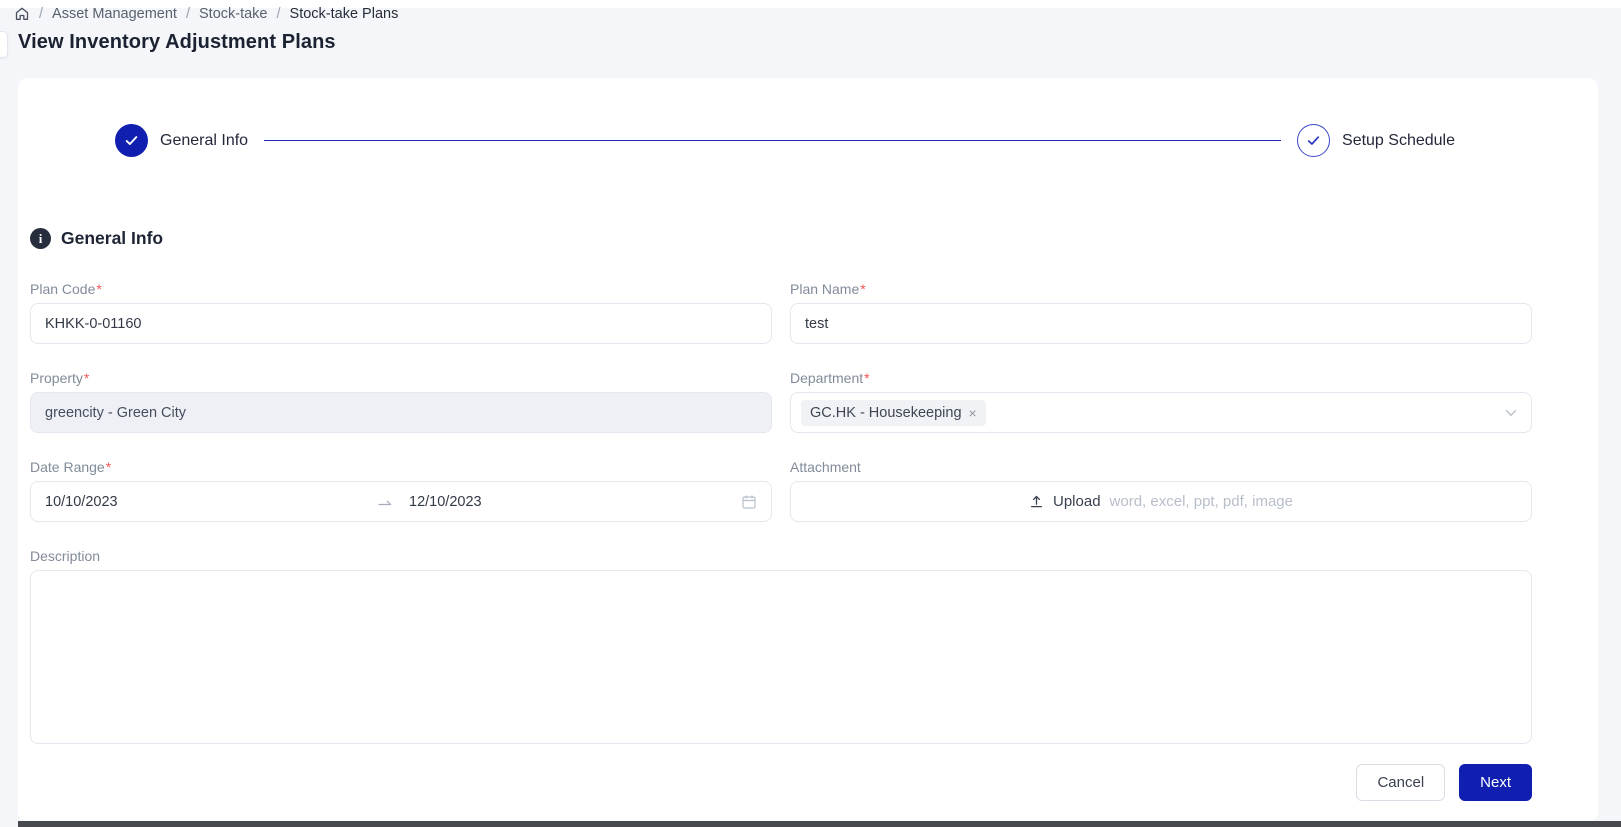  I want to click on department-tag: GC.HK - Housekeeping ×, so click(893, 412).